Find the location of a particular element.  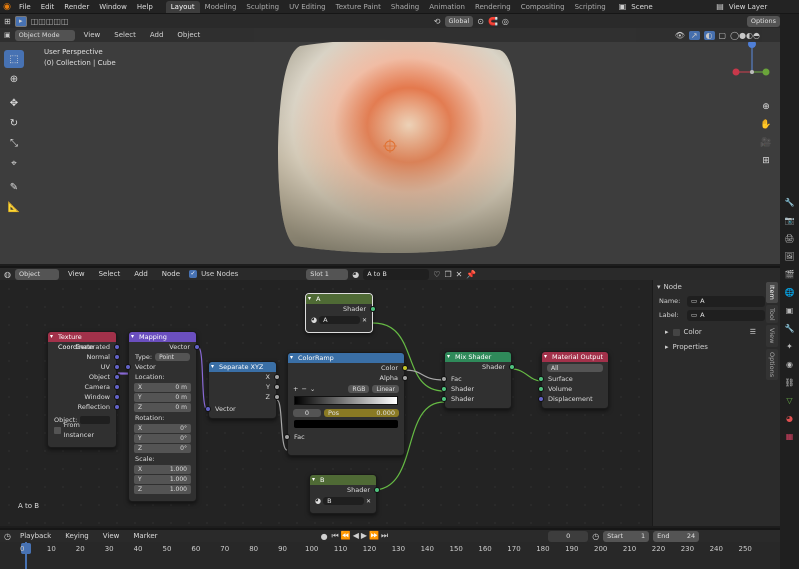

tab-item: Item is located at coordinates (772, 292).